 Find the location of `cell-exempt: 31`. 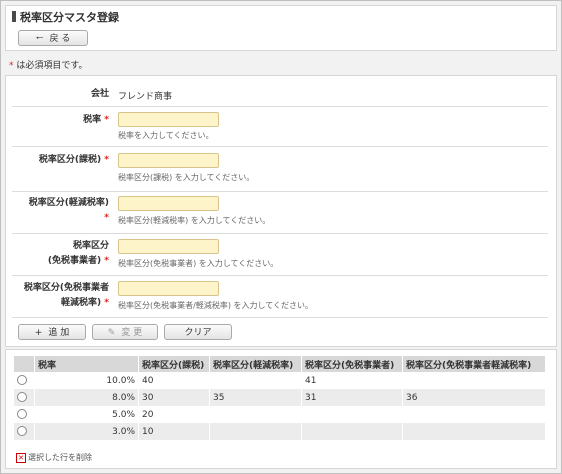

cell-exempt: 31 is located at coordinates (352, 397).